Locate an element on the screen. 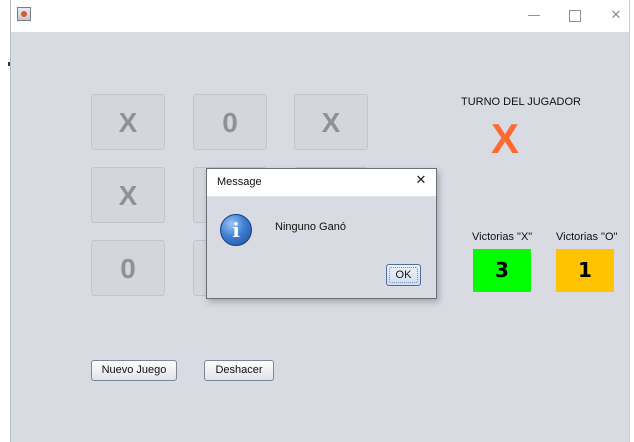  dialog-titlebar: Message ✕ is located at coordinates (321, 183).